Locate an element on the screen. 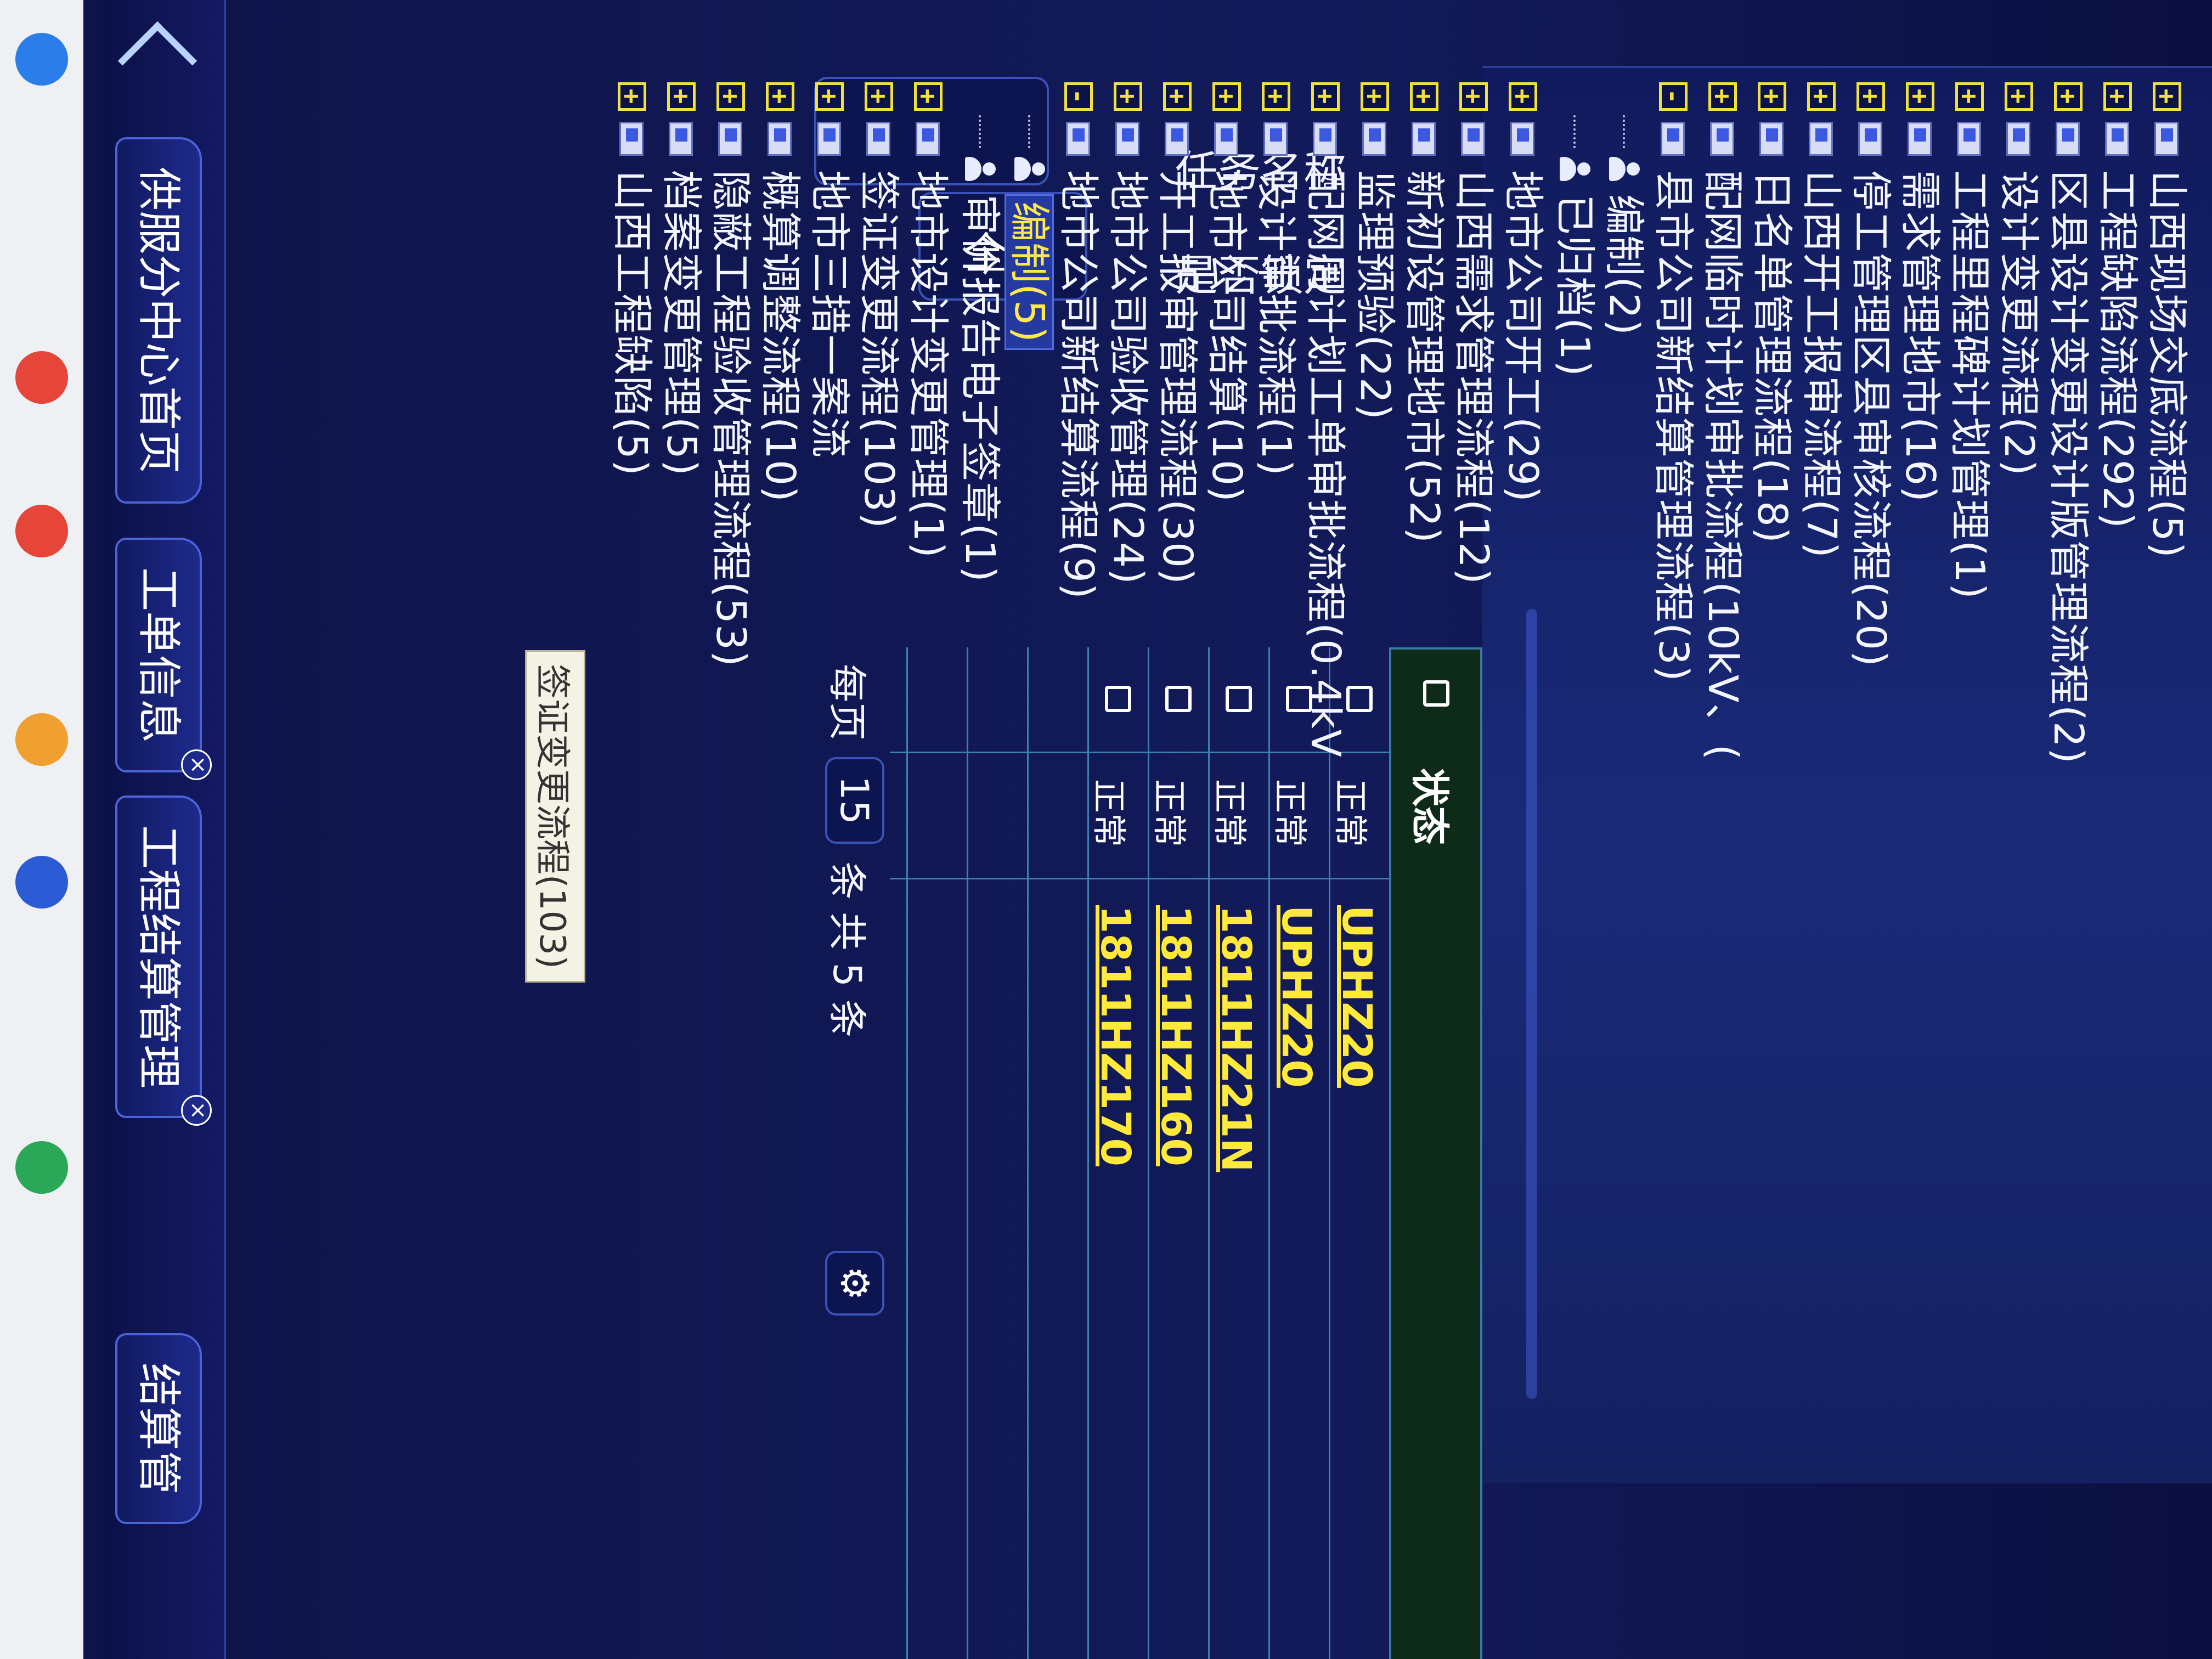  folder-icon is located at coordinates (1920, 141).